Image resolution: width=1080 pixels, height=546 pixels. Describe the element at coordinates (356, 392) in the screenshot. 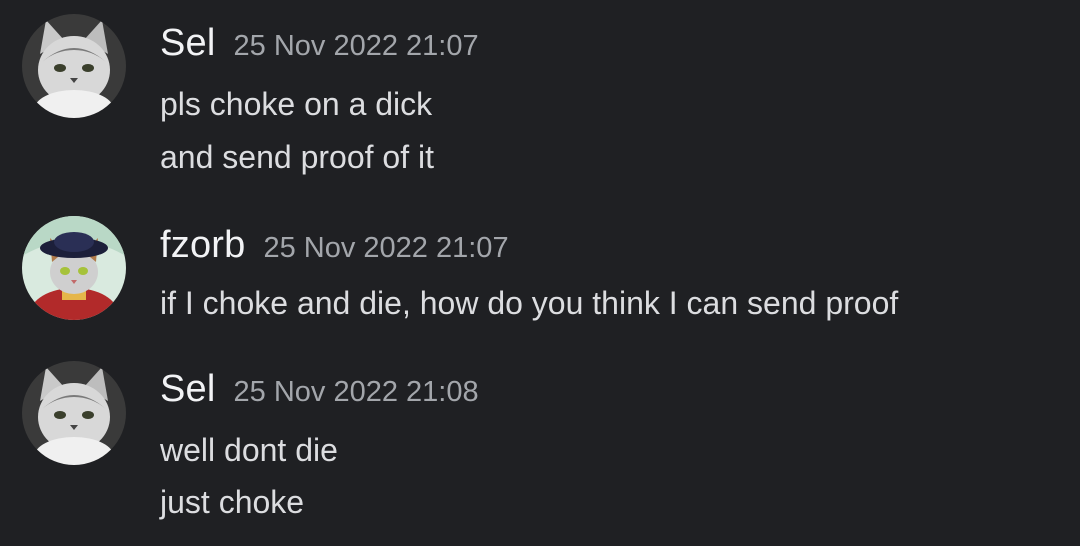

I see `timestamp: 25 Nov 2022 21:08` at that location.